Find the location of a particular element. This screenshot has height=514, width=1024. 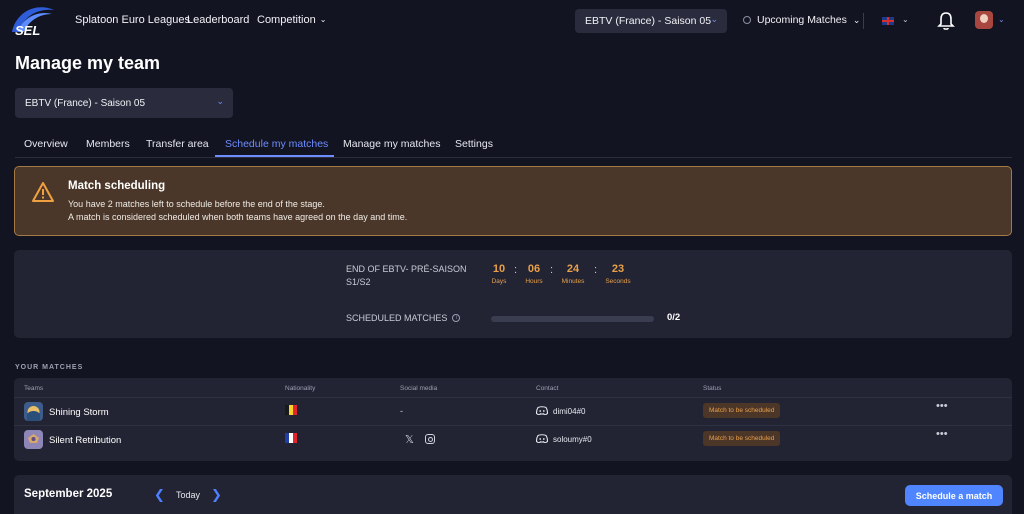

header-contact: Contact is located at coordinates (547, 388).